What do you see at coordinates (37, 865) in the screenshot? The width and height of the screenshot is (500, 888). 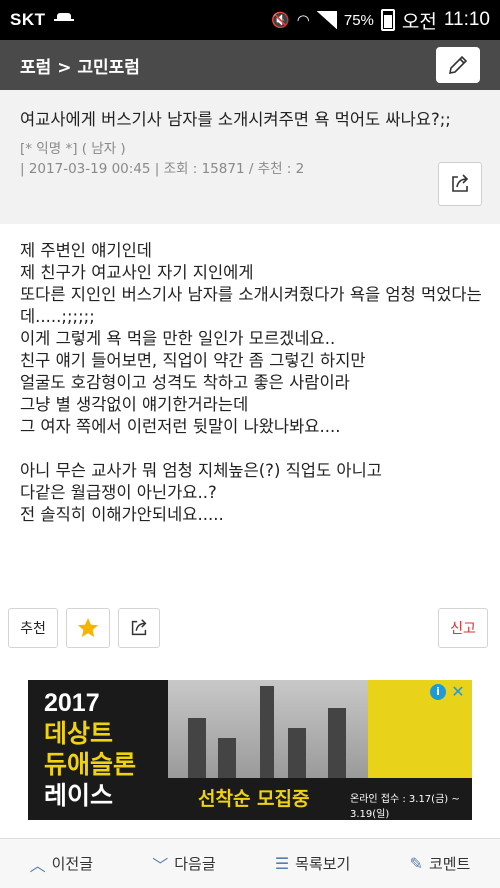 I see `chevron-up-icon: ︿` at bounding box center [37, 865].